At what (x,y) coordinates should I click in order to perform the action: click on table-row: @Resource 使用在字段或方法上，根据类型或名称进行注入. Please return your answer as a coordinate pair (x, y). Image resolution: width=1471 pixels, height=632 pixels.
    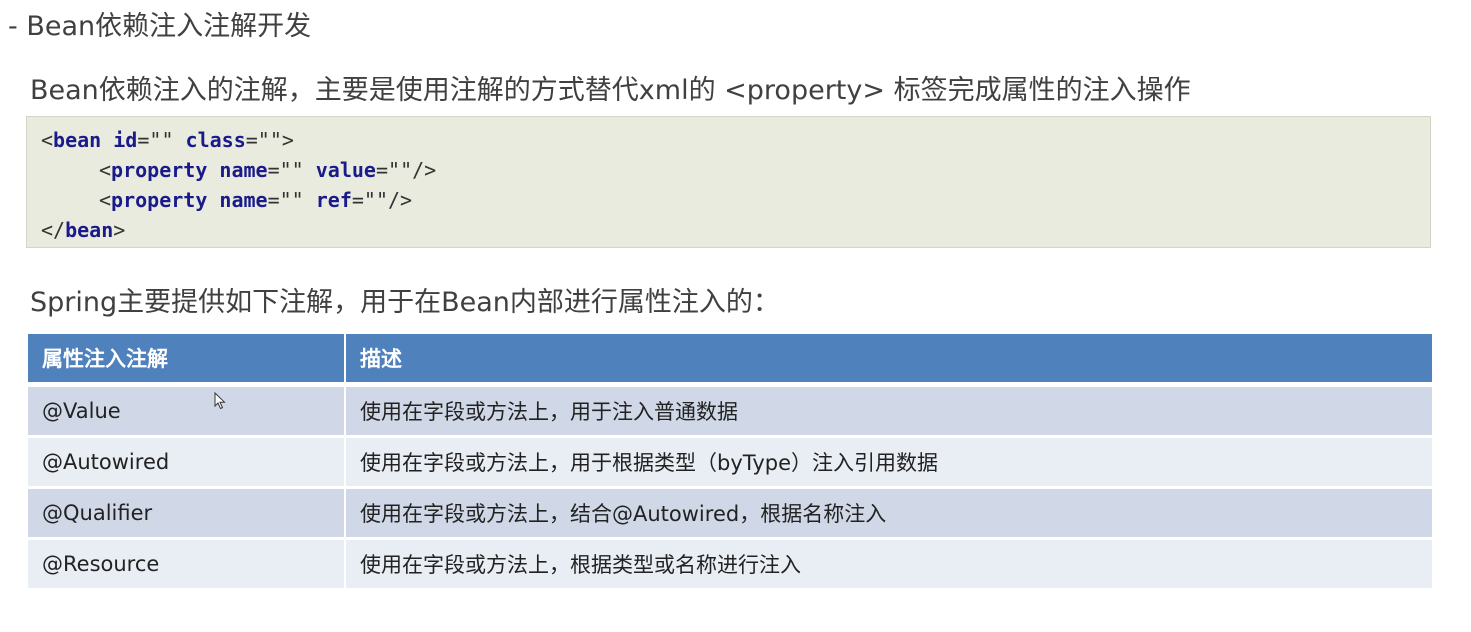
    Looking at the image, I should click on (730, 564).